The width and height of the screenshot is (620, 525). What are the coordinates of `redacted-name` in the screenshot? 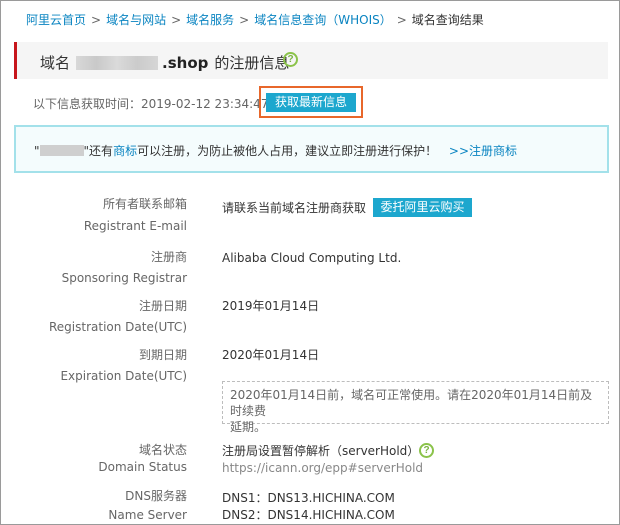 It's located at (61, 150).